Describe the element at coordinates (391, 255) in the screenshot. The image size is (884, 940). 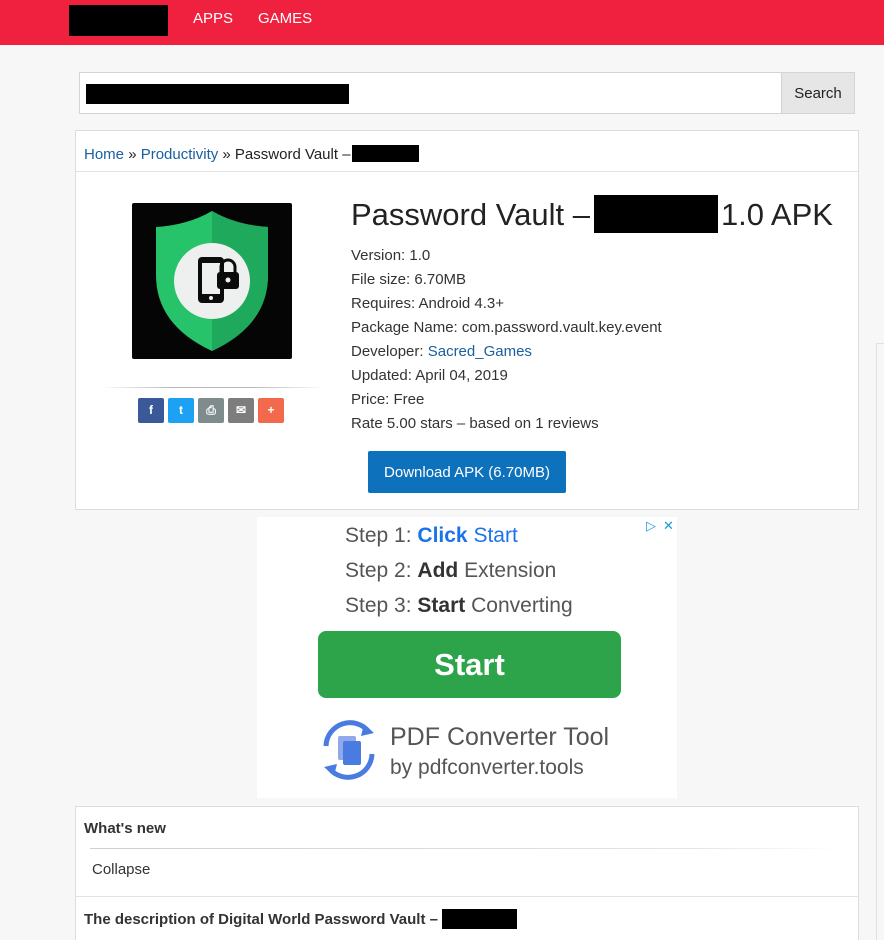
I see `version-row: Version: 1.0` at that location.